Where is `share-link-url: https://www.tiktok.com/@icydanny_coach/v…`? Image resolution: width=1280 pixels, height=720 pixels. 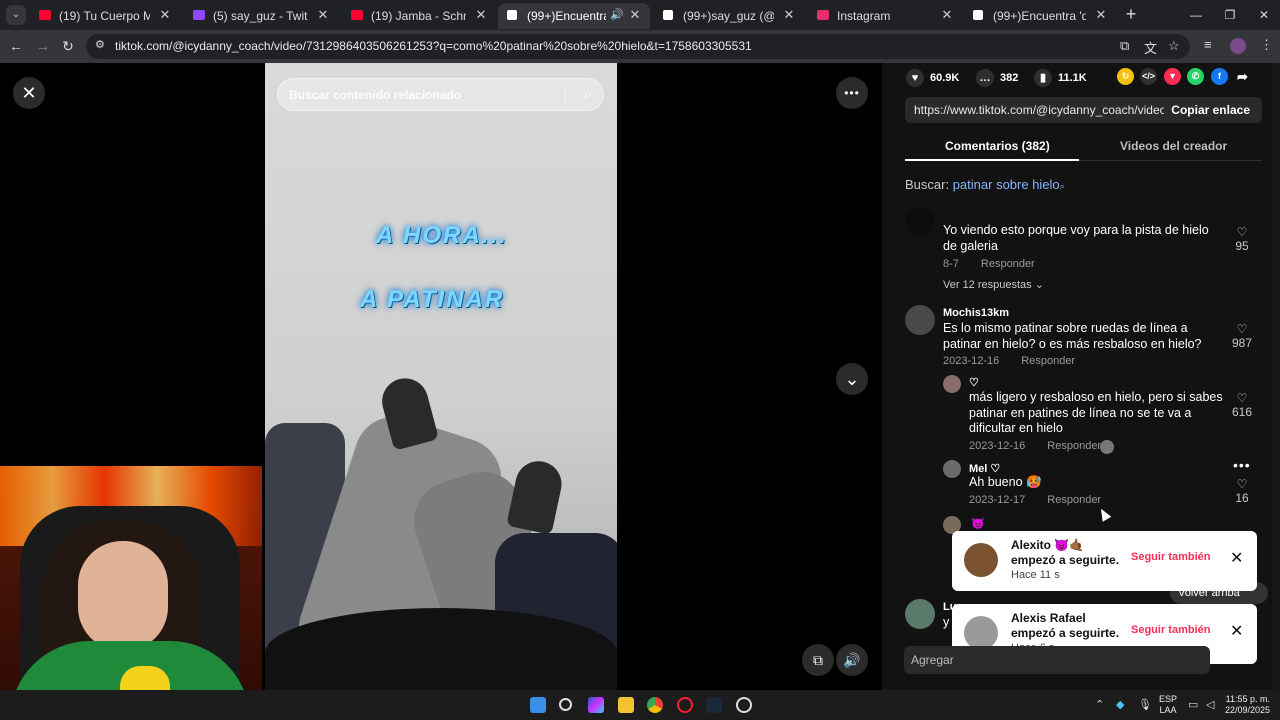
share-link-url: https://www.tiktok.com/@icydanny_coach/v… is located at coordinates (1039, 110).